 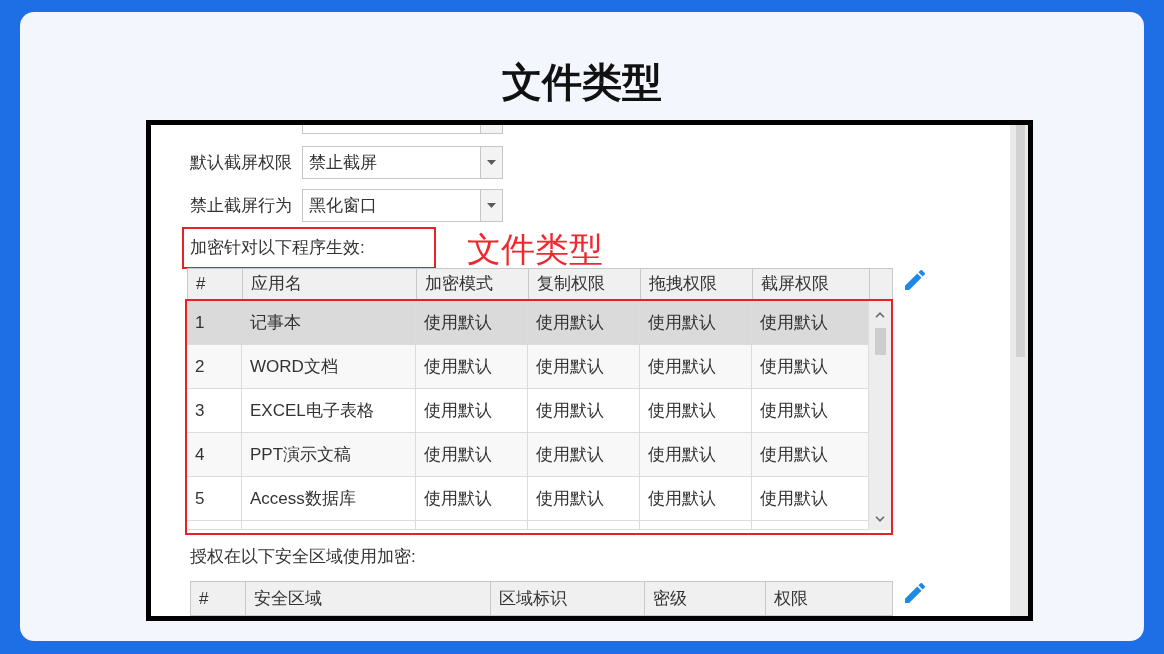 I want to click on table-cell: 3, so click(x=214, y=410).